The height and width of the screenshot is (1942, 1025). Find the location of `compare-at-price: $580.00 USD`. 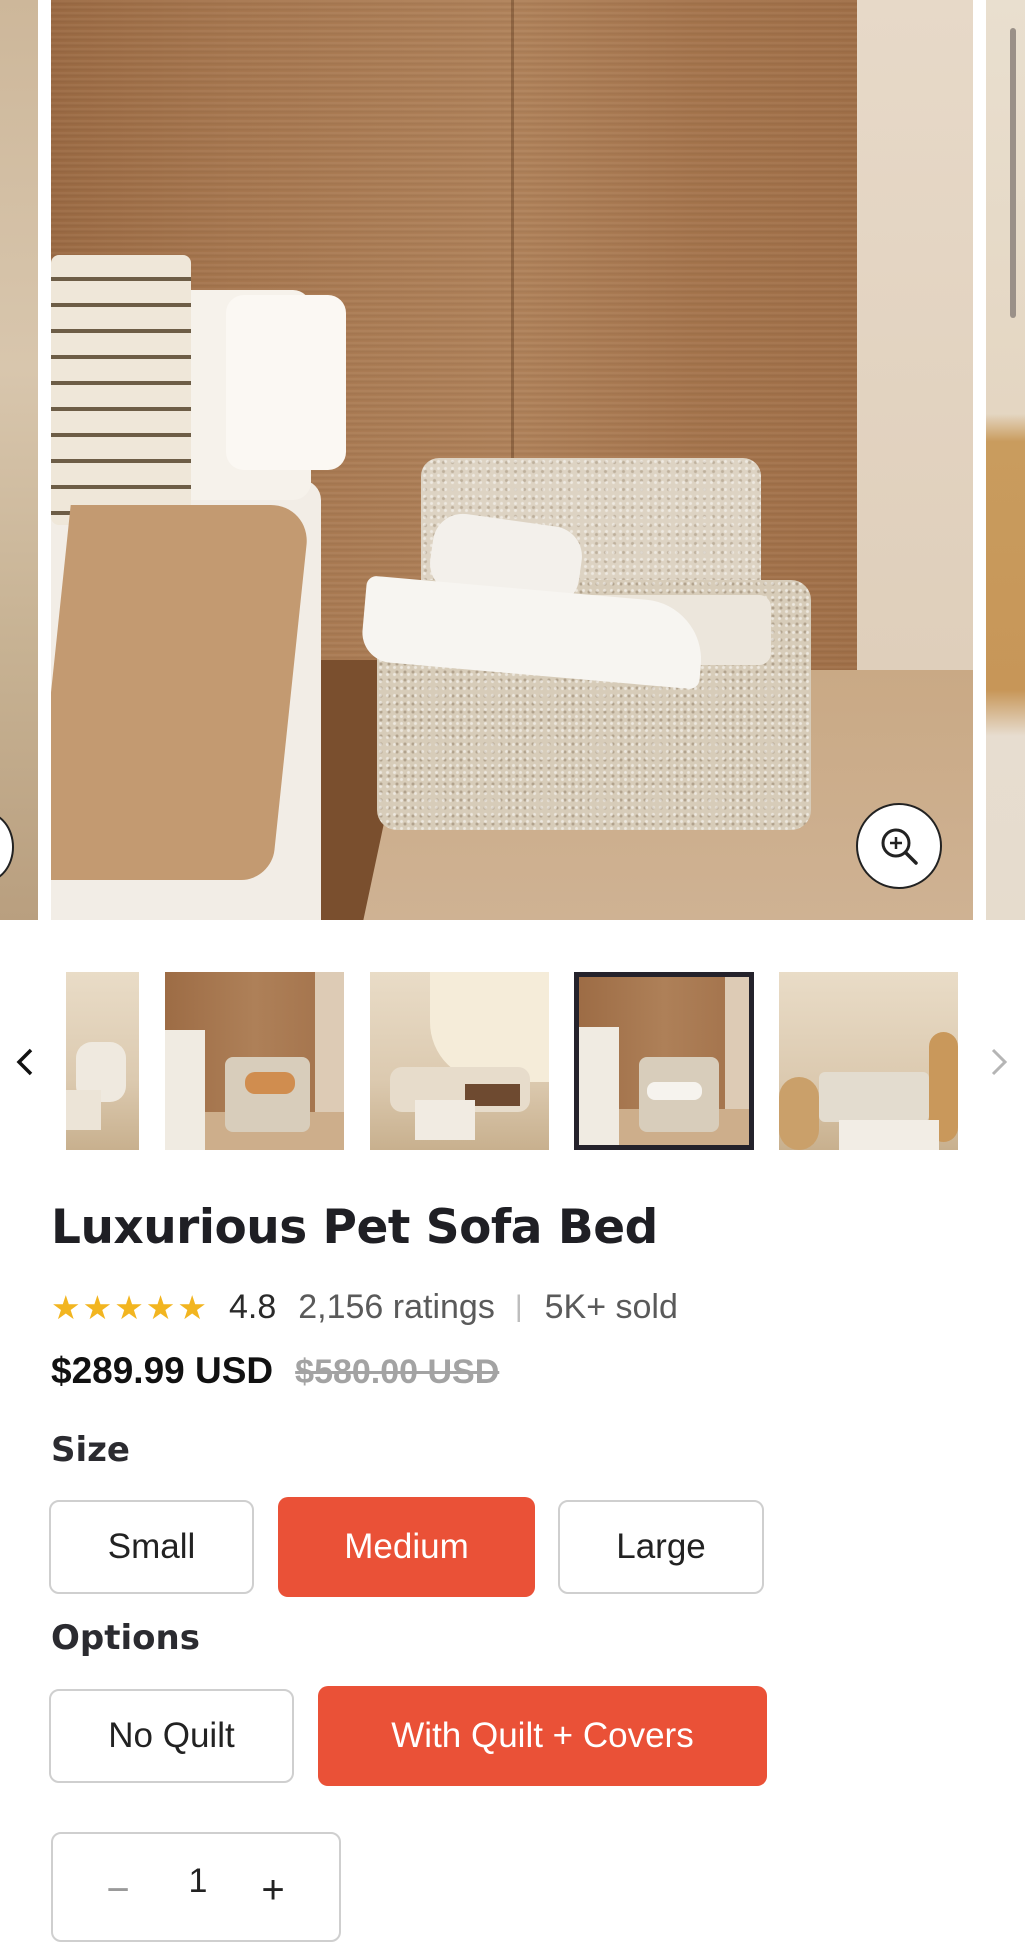

compare-at-price: $580.00 USD is located at coordinates (397, 1372).